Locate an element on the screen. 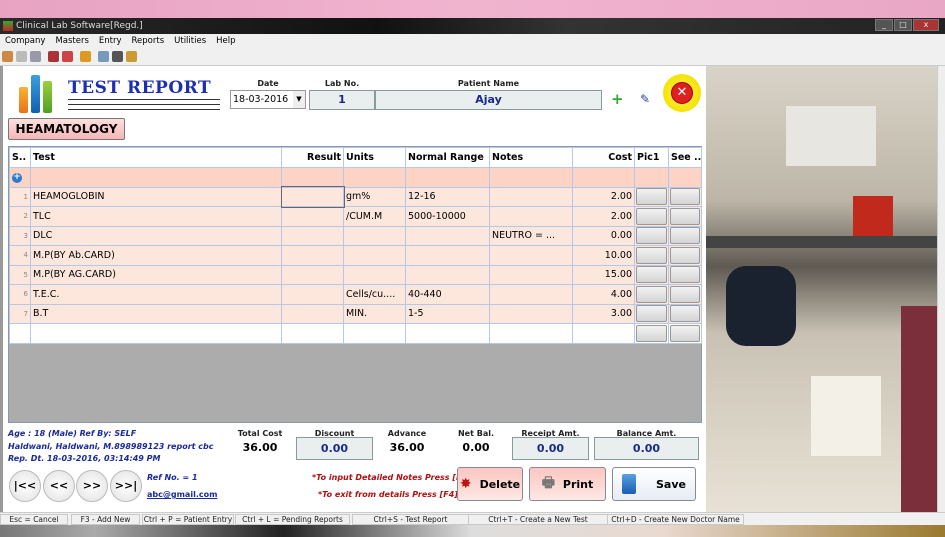  calendar-icon is located at coordinates (117, 56).